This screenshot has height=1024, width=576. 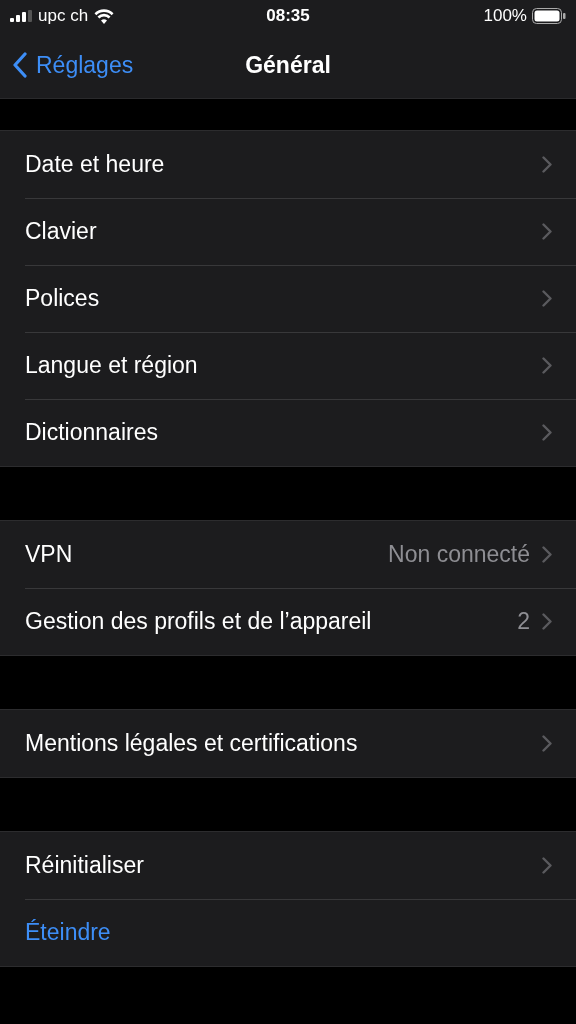 I want to click on settings-row: Polices, so click(x=288, y=298).